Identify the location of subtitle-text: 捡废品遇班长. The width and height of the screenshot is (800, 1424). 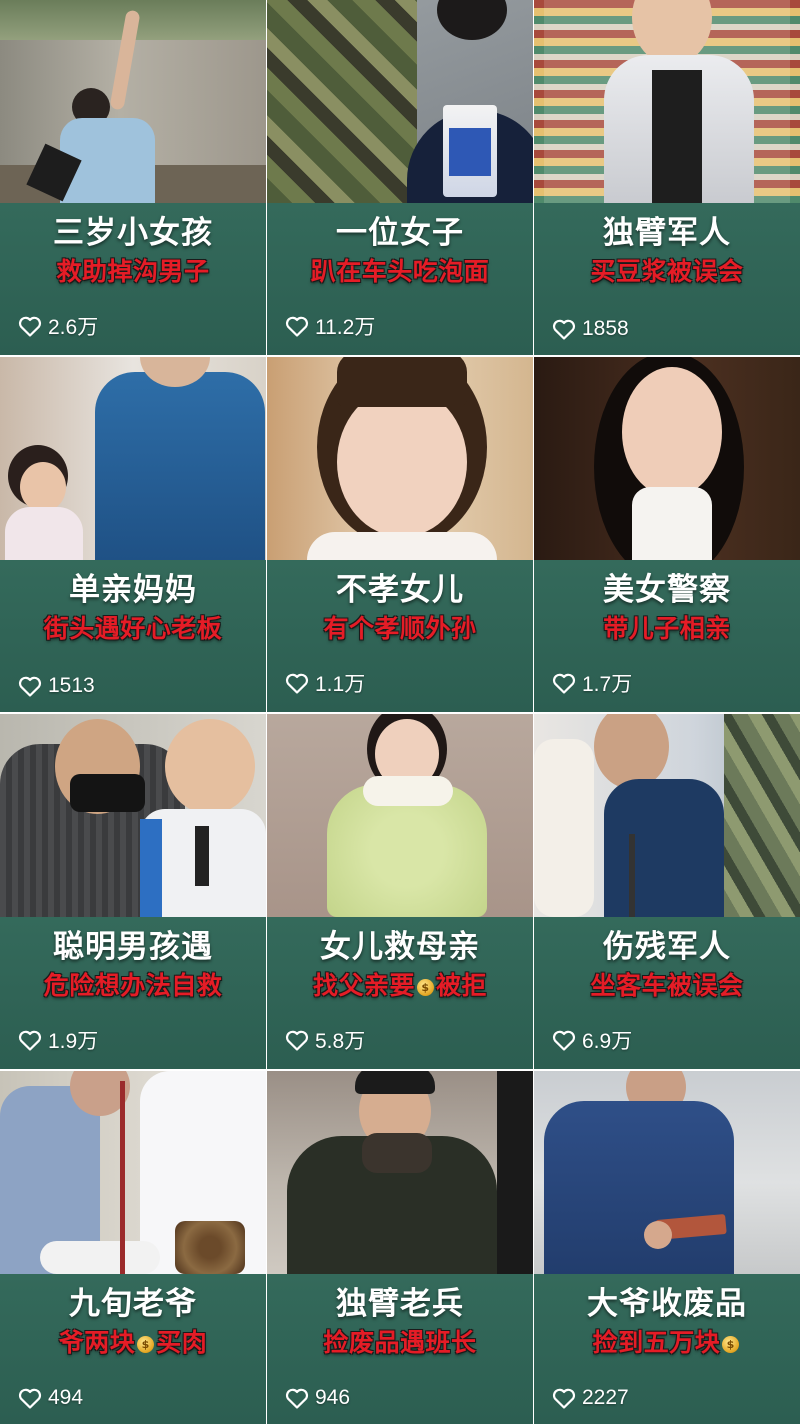
(400, 1342).